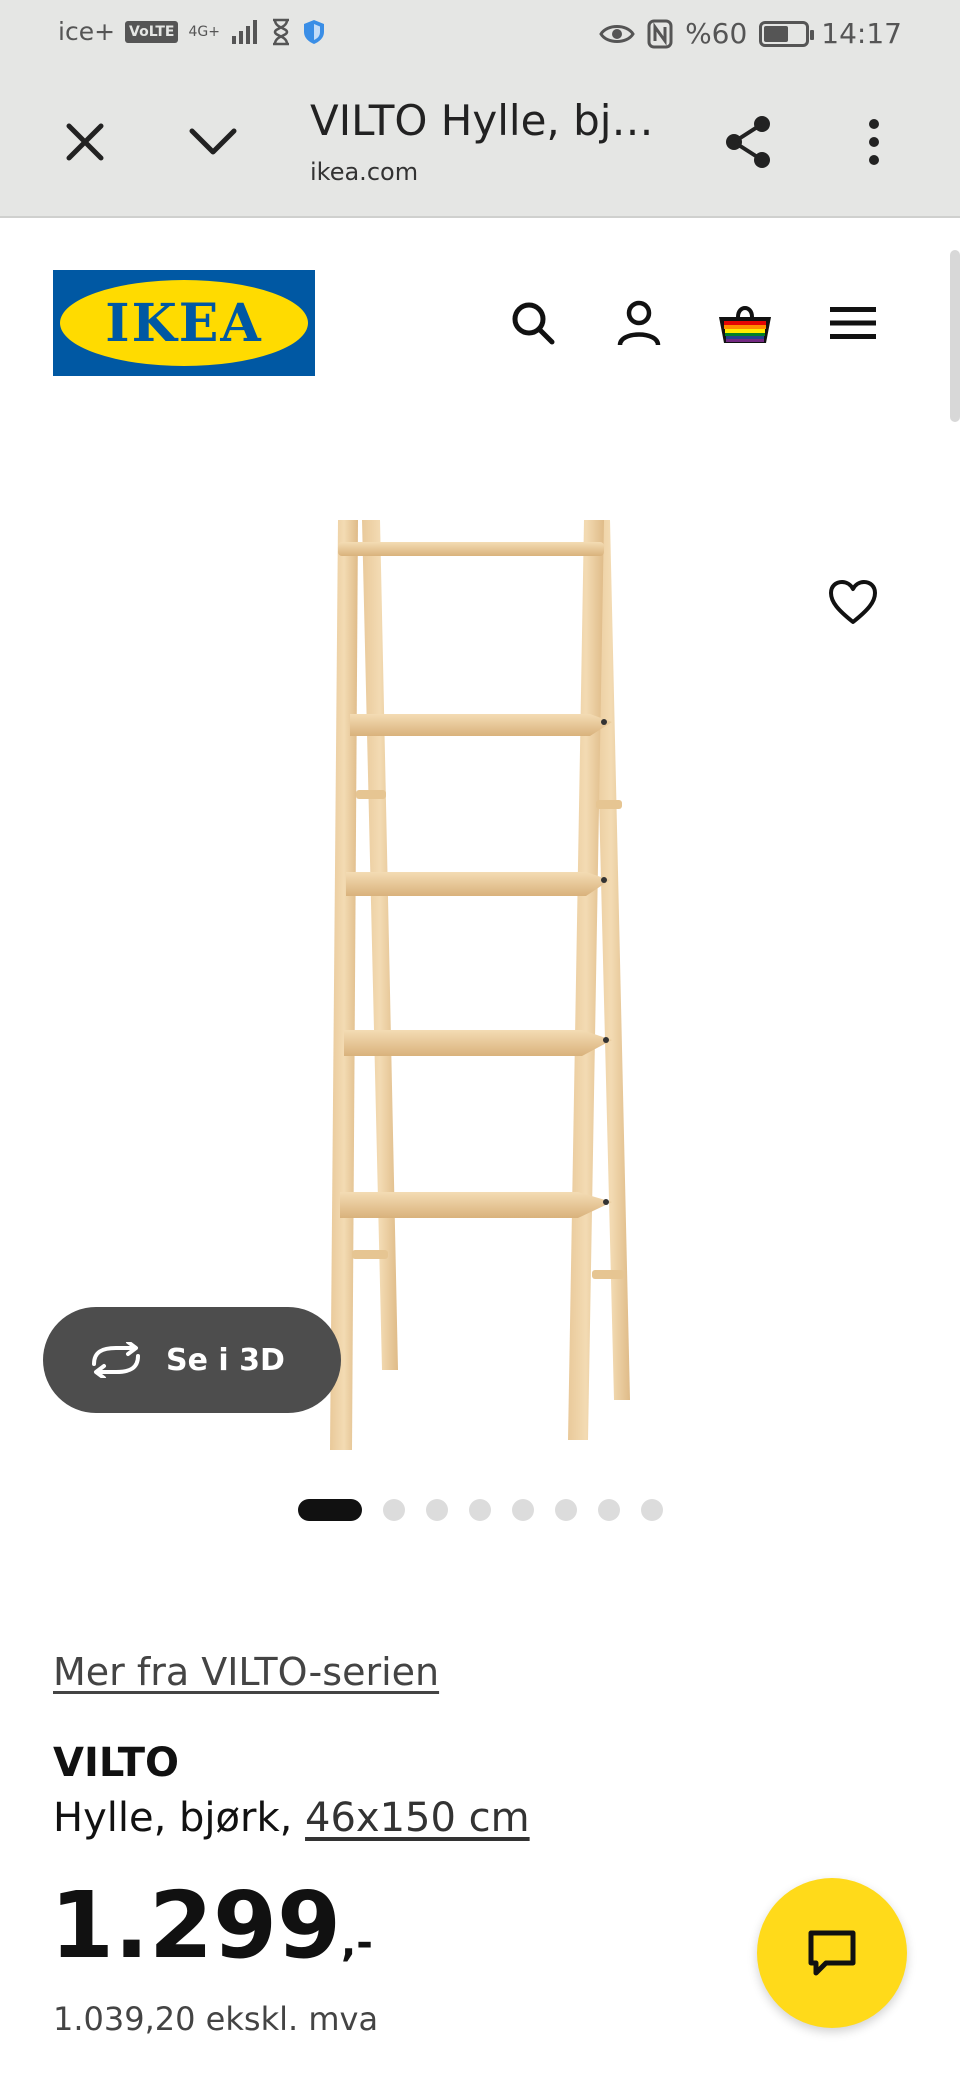 This screenshot has height=2080, width=960. I want to click on chat-button, so click(832, 1953).